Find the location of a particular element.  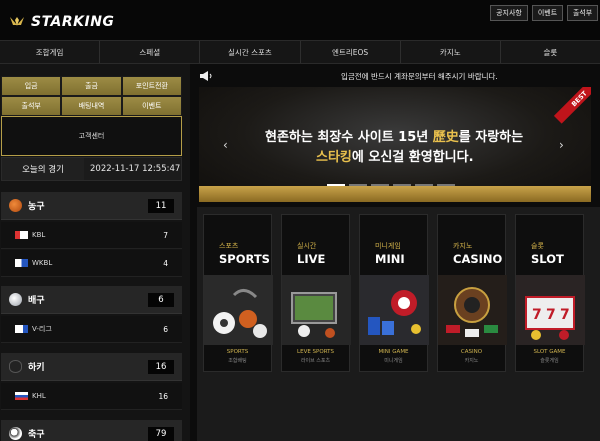

league-name: KBL is located at coordinates (39, 235).